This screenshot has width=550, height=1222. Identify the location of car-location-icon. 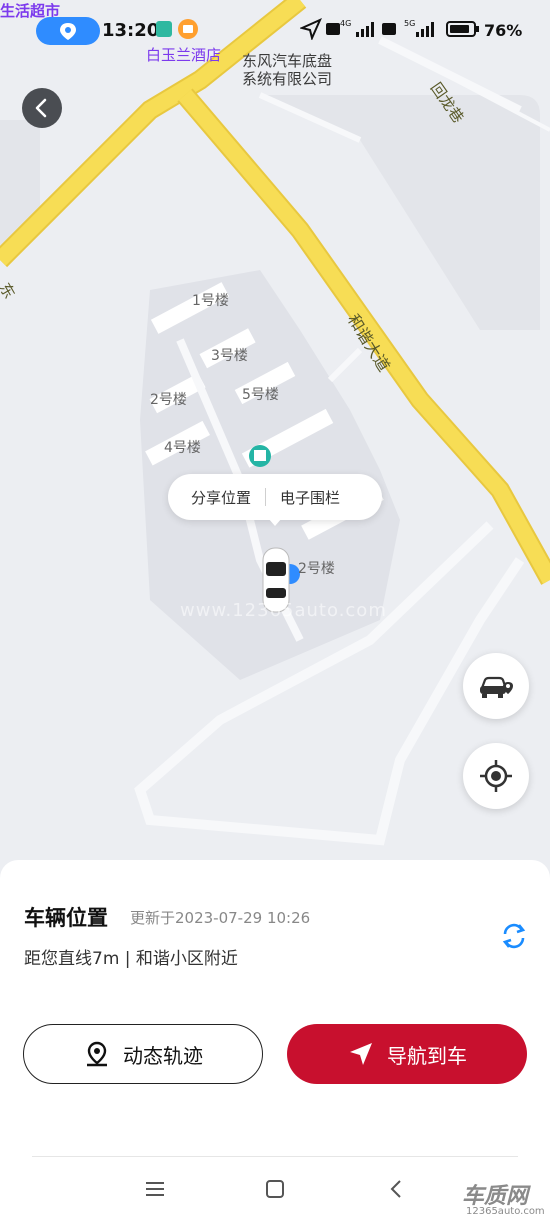
(496, 687).